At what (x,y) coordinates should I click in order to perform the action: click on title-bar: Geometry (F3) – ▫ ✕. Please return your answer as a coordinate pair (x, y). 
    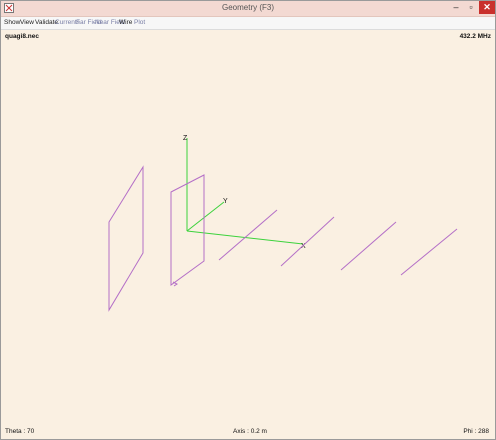
    Looking at the image, I should click on (248, 9).